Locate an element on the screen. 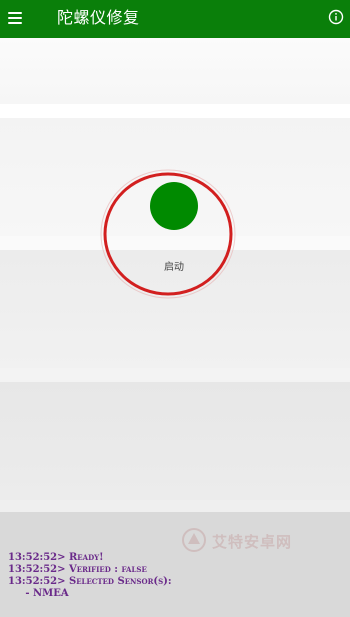  log-line: 13:52:52> Ready! is located at coordinates (56, 557).